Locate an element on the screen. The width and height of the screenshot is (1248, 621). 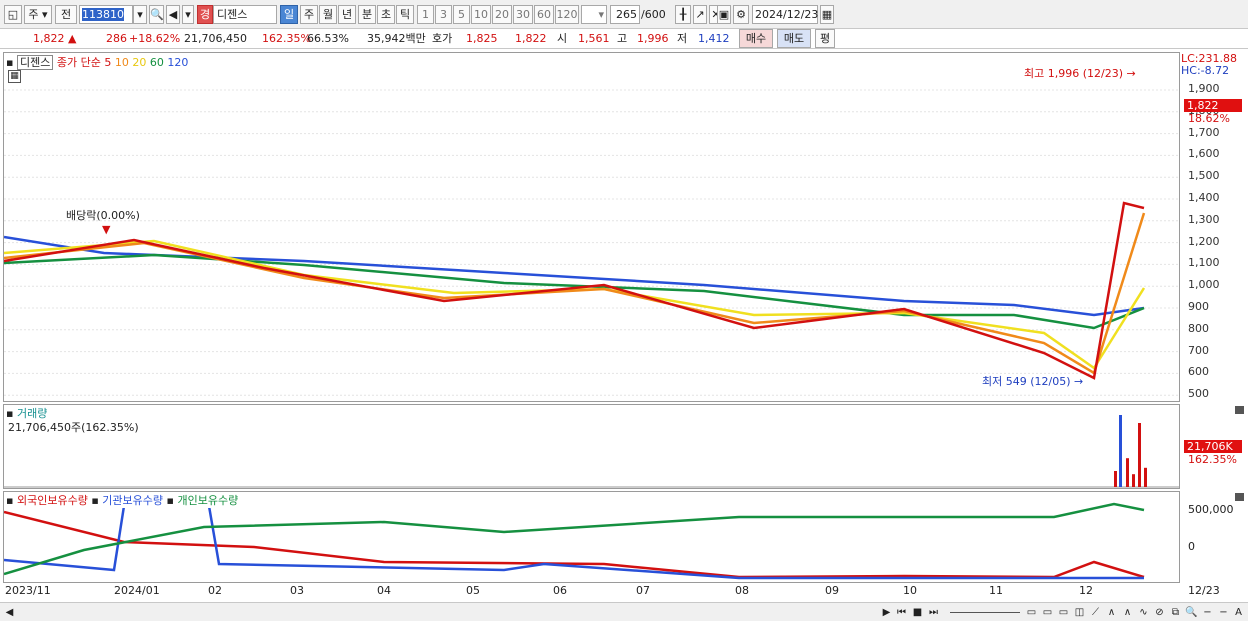
settings-icon: ⚙ is located at coordinates (741, 14).